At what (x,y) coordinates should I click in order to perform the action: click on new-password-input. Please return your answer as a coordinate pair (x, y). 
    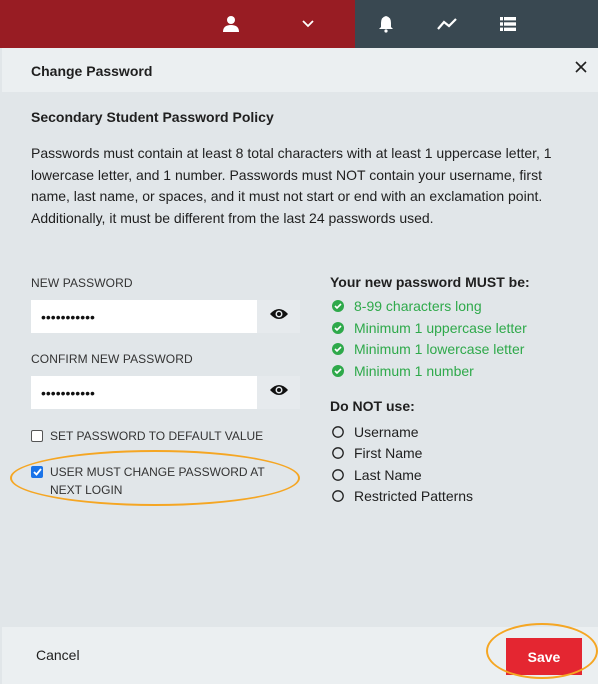
    Looking at the image, I should click on (144, 316).